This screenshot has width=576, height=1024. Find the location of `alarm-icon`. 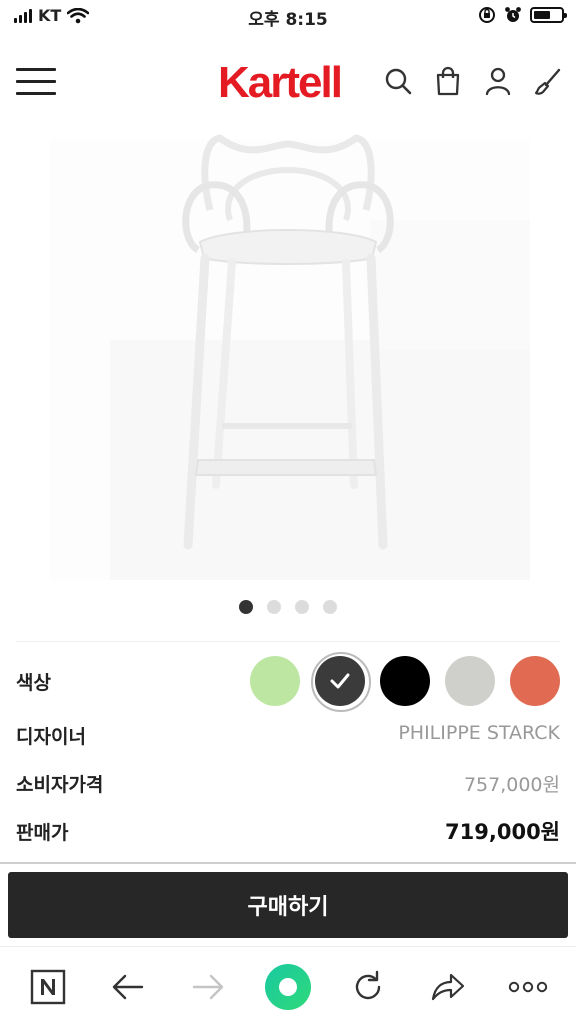

alarm-icon is located at coordinates (513, 14).